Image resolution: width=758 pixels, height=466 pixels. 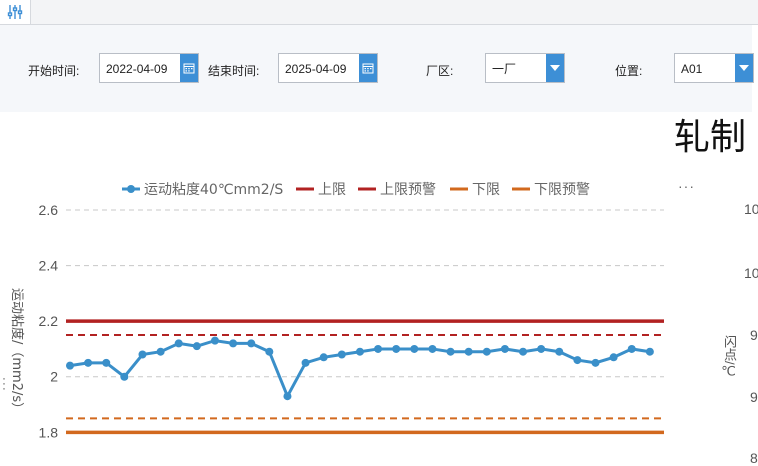 What do you see at coordinates (49, 210) in the screenshot?
I see `y-tick-label: 2.6` at bounding box center [49, 210].